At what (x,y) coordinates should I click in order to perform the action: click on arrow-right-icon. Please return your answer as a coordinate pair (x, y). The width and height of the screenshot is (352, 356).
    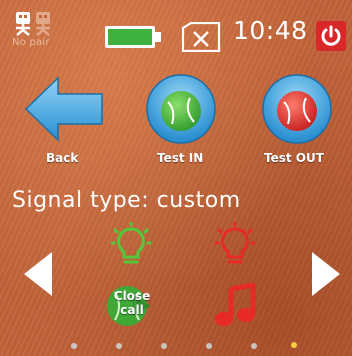
    Looking at the image, I should click on (326, 274).